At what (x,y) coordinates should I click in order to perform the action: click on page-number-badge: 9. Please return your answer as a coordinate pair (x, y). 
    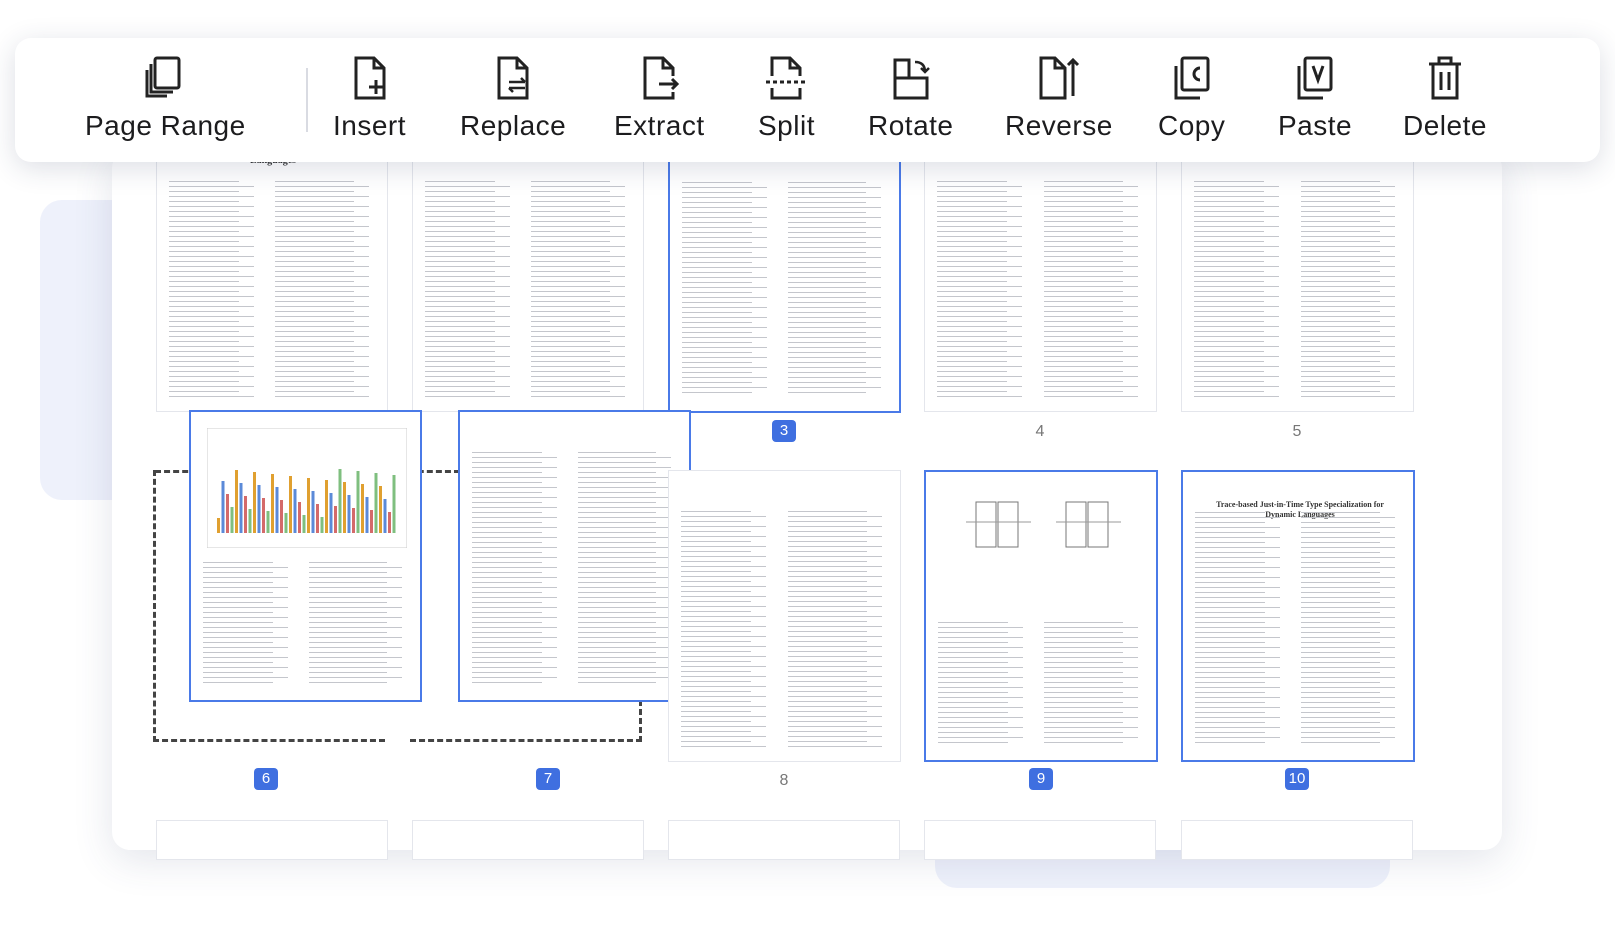
    Looking at the image, I should click on (1041, 779).